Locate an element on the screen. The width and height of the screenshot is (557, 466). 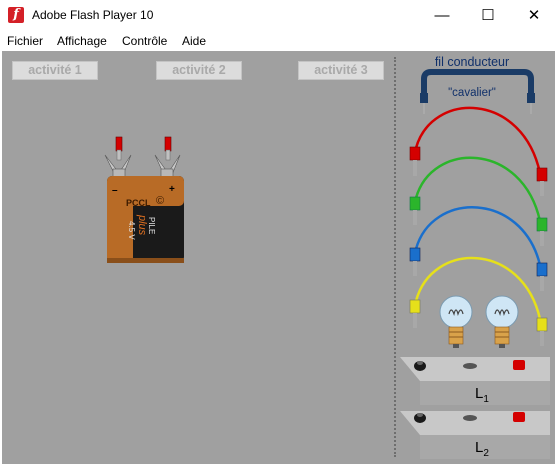
wire-green is located at coordinates (478, 201).